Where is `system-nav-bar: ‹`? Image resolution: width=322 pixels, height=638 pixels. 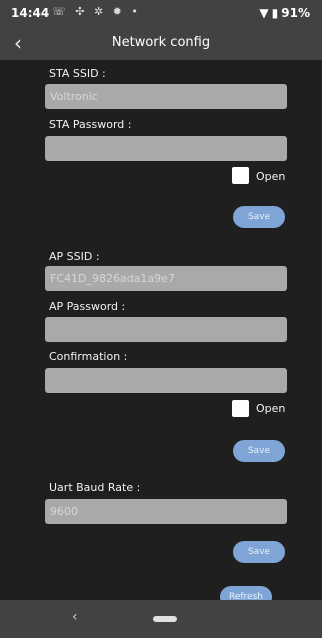 system-nav-bar: ‹ is located at coordinates (161, 619).